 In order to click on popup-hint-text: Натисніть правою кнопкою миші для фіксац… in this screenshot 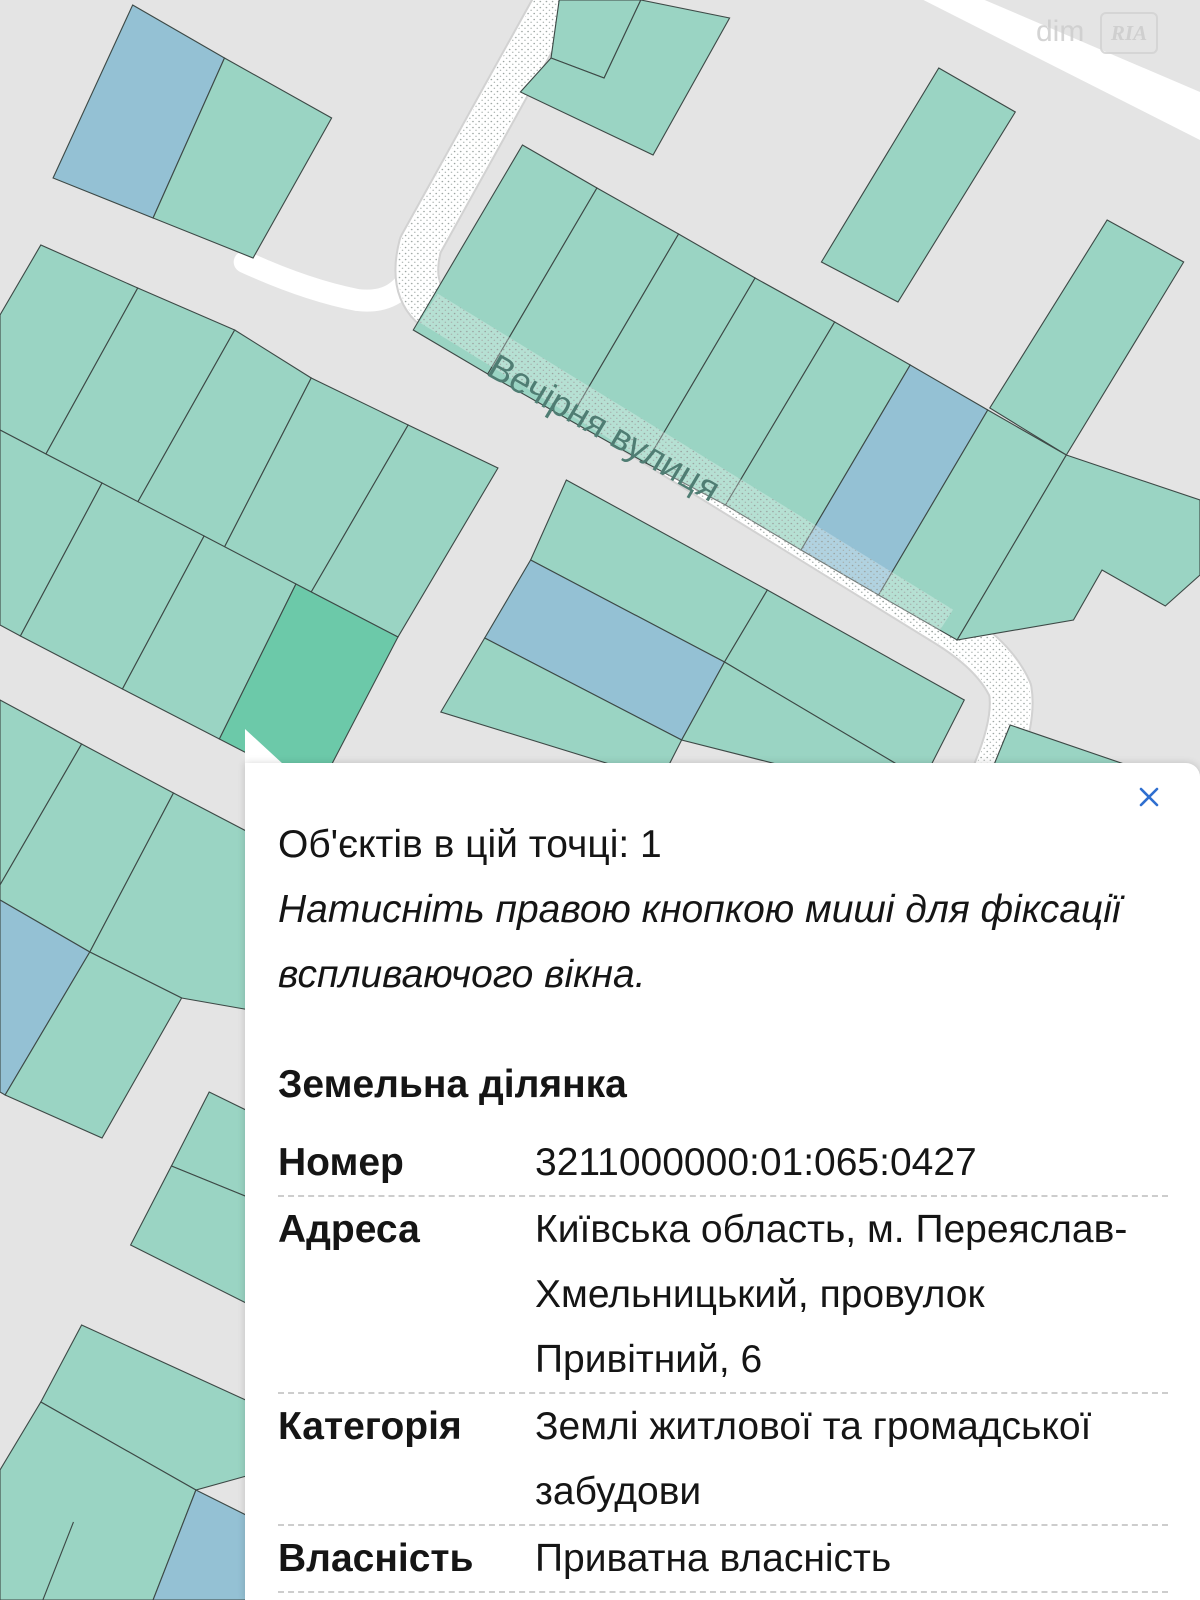, I will do `click(699, 942)`.